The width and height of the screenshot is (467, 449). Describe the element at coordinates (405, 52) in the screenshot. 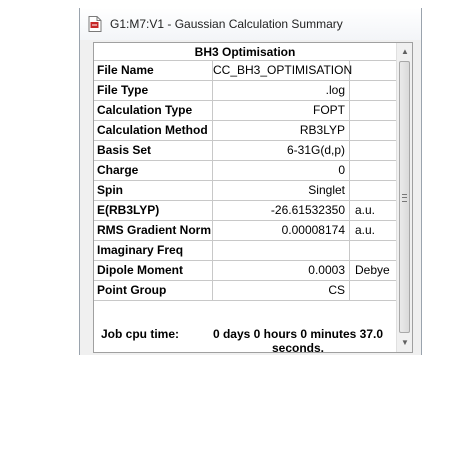

I see `chevron-up-icon: ▲` at that location.